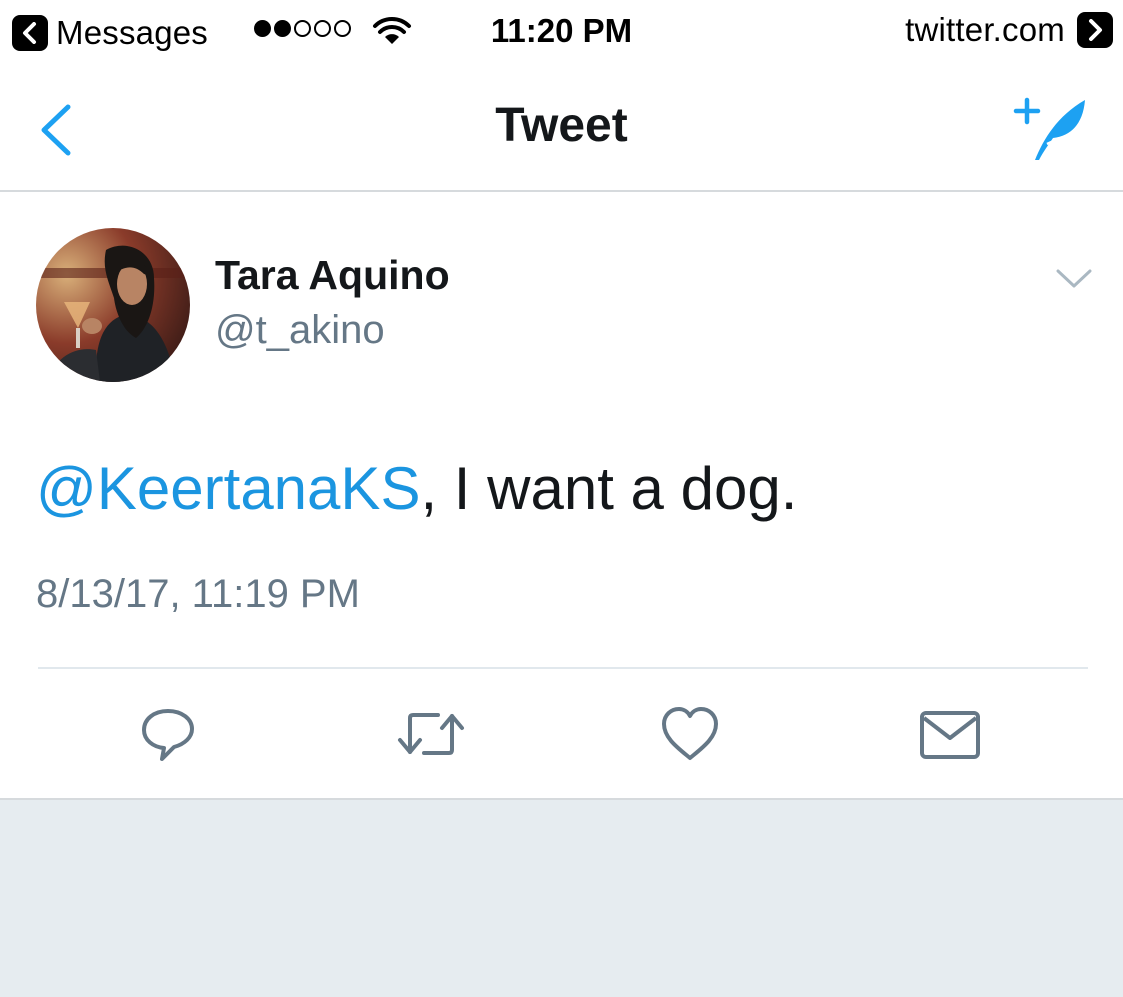 The width and height of the screenshot is (1123, 997). I want to click on compose-tweet-icon, so click(1053, 131).